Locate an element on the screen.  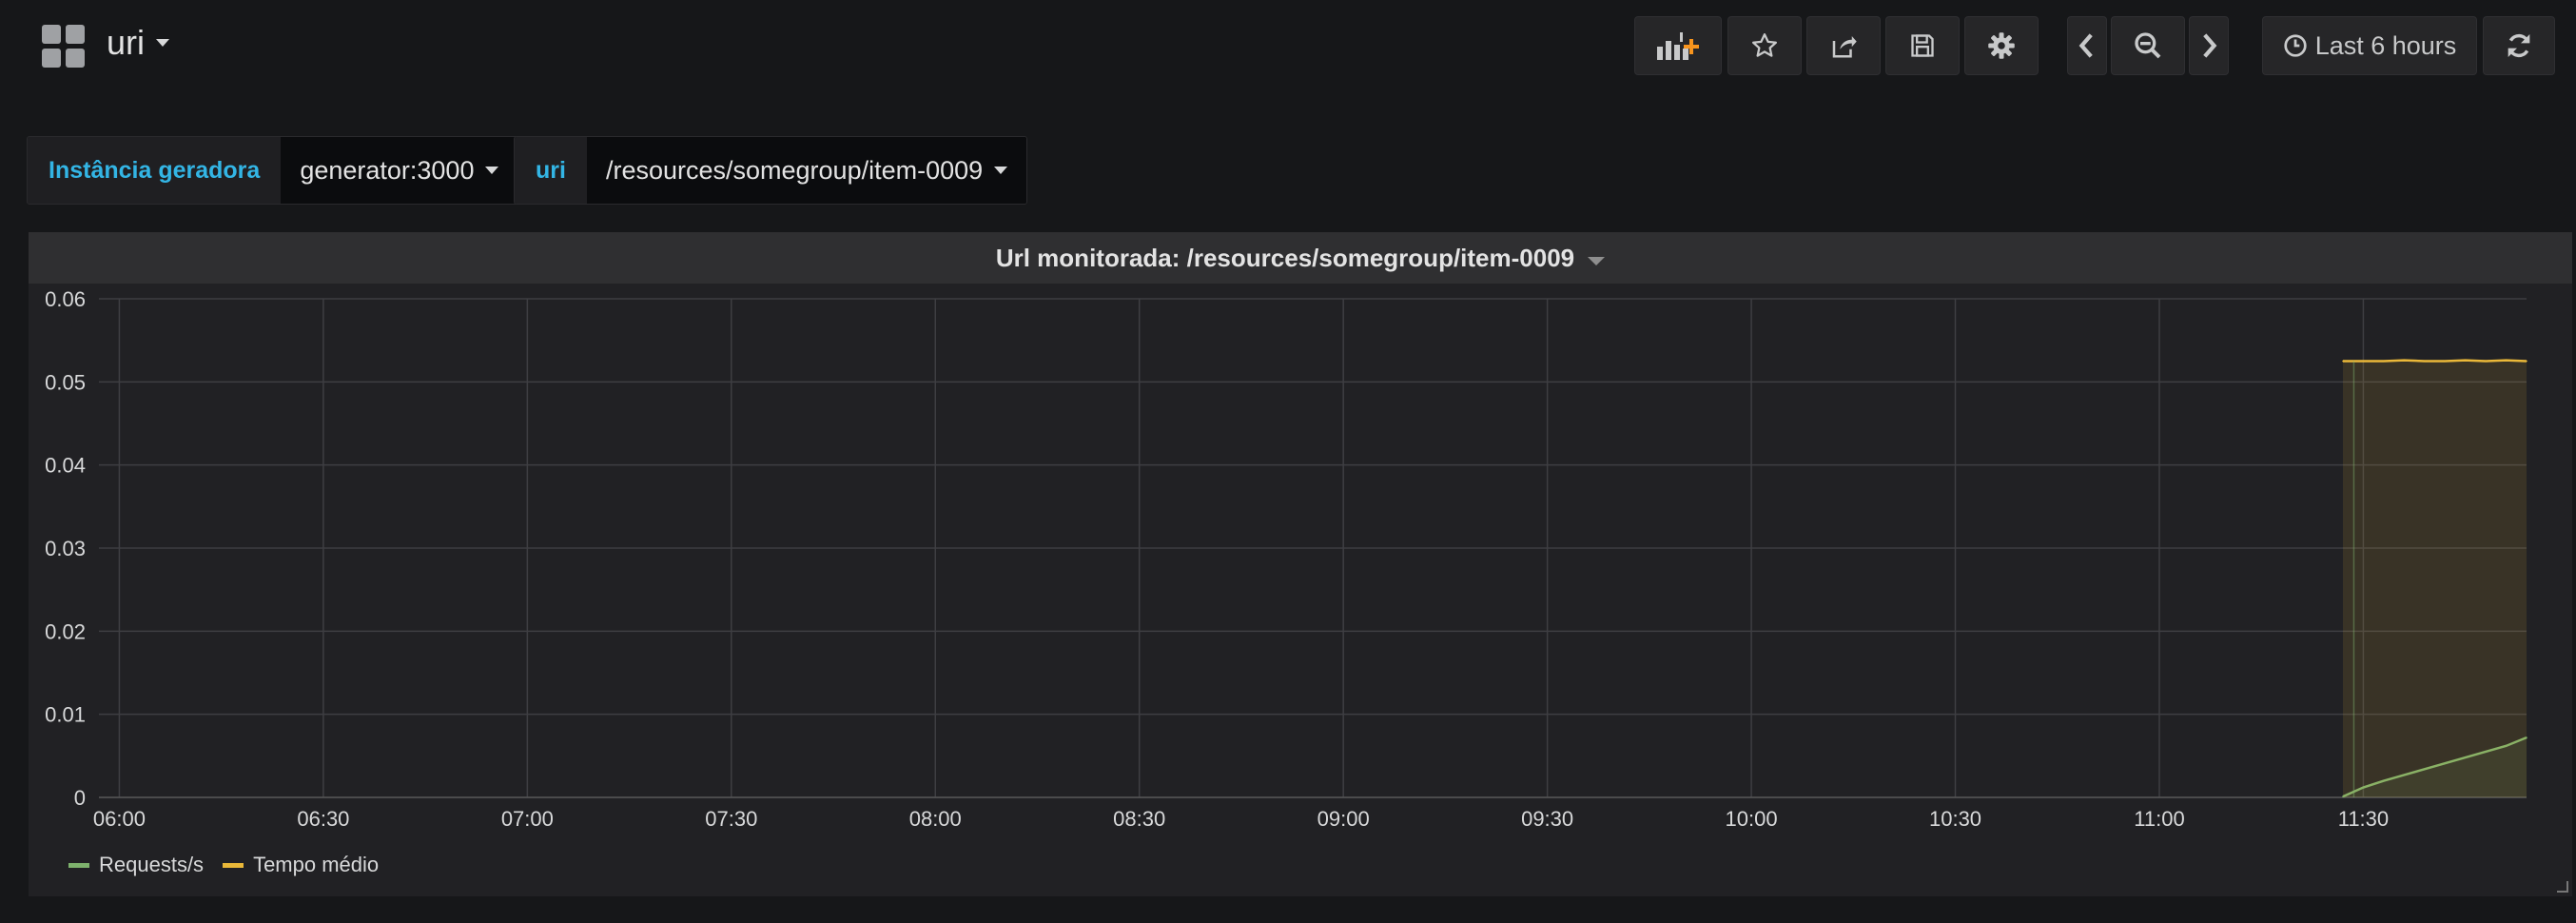
chart-legend: Requests/s Tempo médio is located at coordinates (224, 865).